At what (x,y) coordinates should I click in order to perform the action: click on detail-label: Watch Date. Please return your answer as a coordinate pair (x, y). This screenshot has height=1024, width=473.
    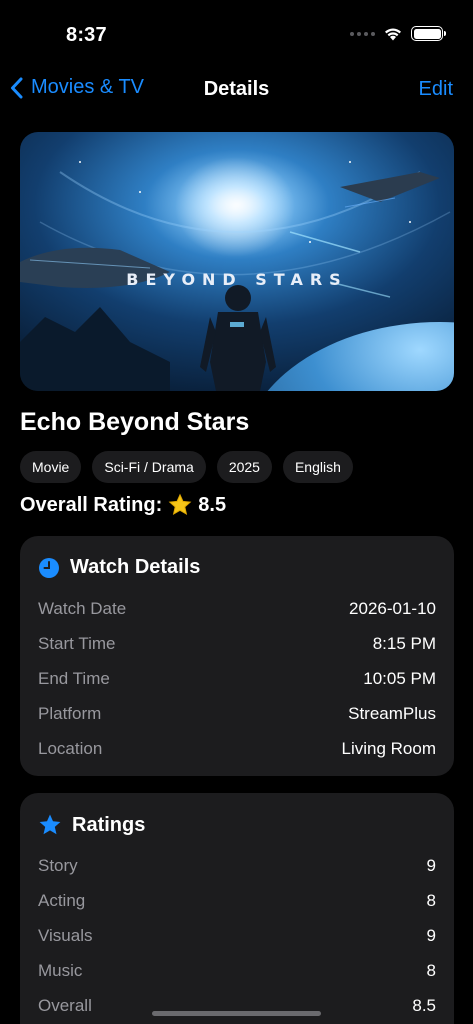
    Looking at the image, I should click on (82, 608).